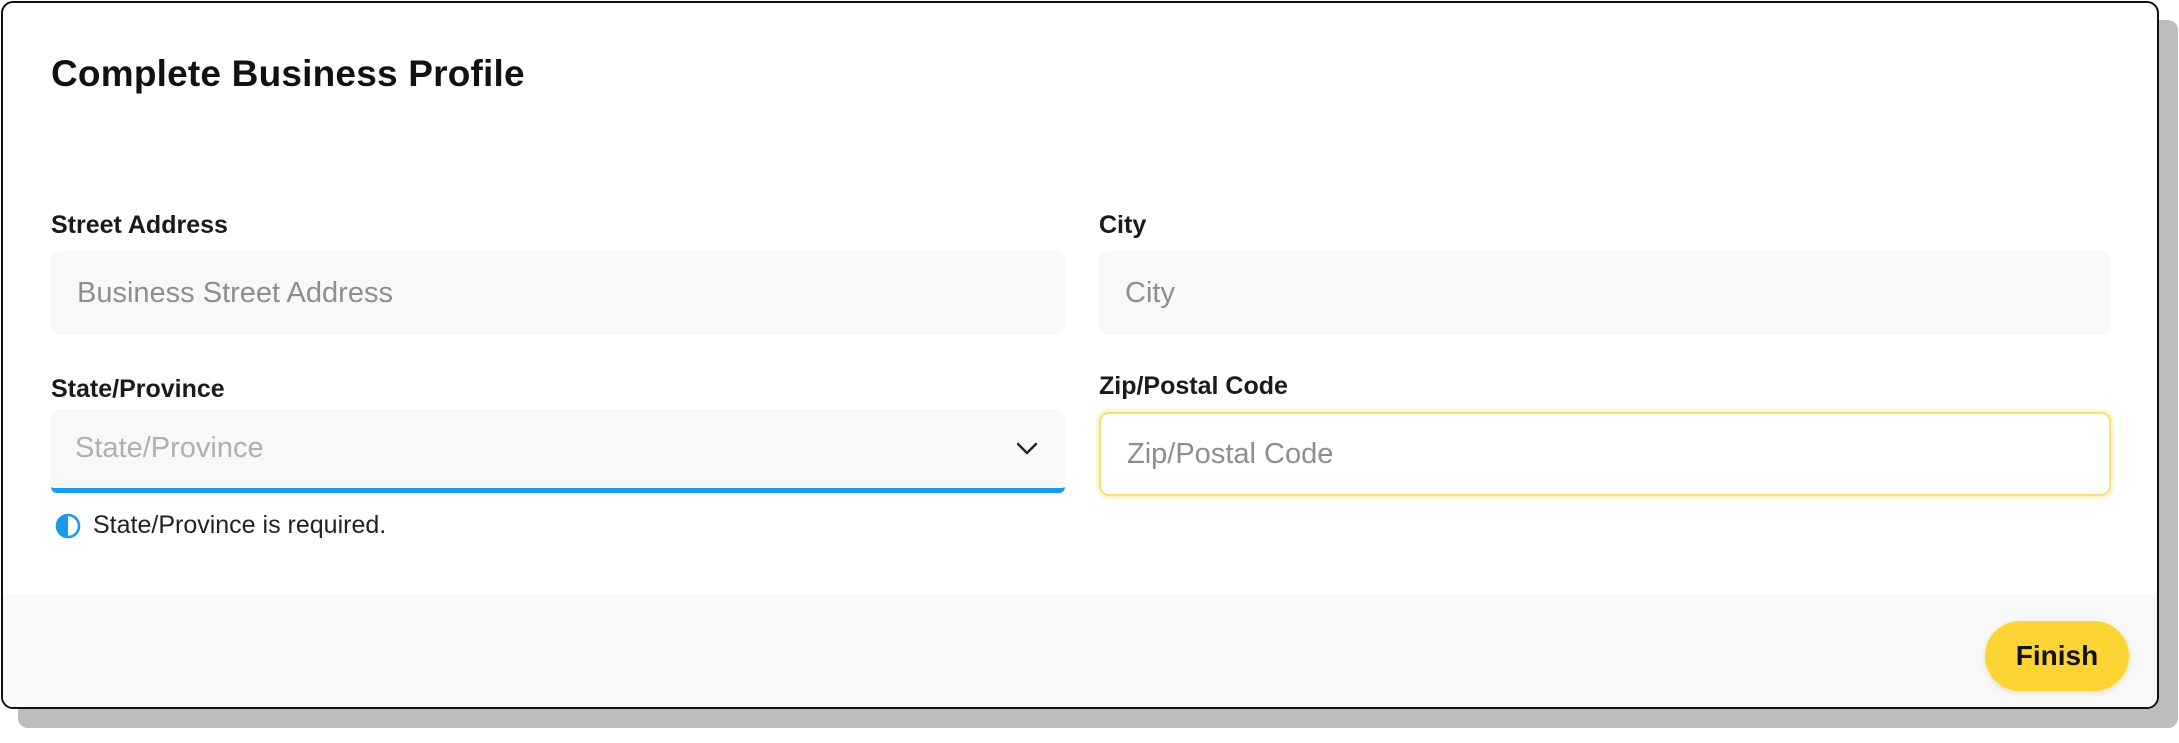 This screenshot has width=2179, height=743. I want to click on dialog-footer: Finish, so click(1080, 651).